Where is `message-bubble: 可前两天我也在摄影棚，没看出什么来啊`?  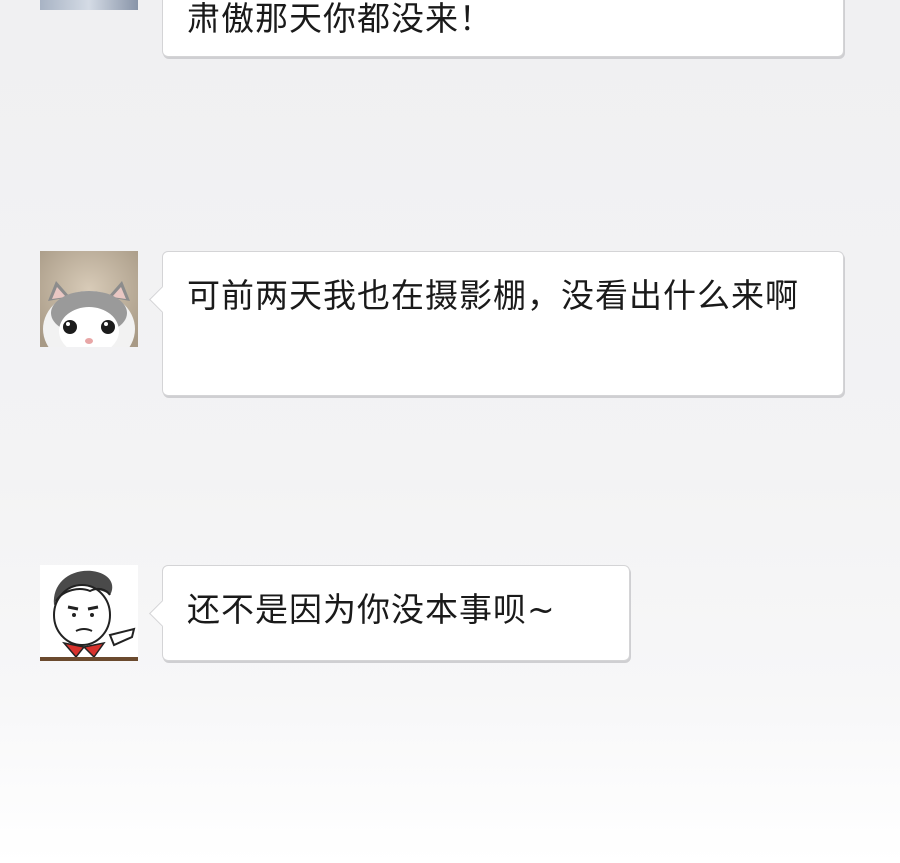
message-bubble: 可前两天我也在摄影棚，没看出什么来啊 is located at coordinates (496, 323).